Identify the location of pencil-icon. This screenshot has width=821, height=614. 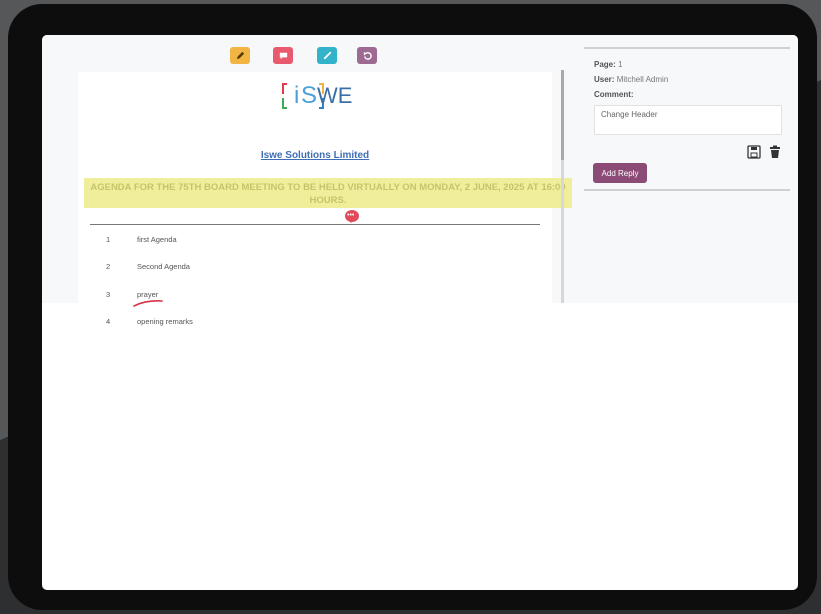
(240, 55).